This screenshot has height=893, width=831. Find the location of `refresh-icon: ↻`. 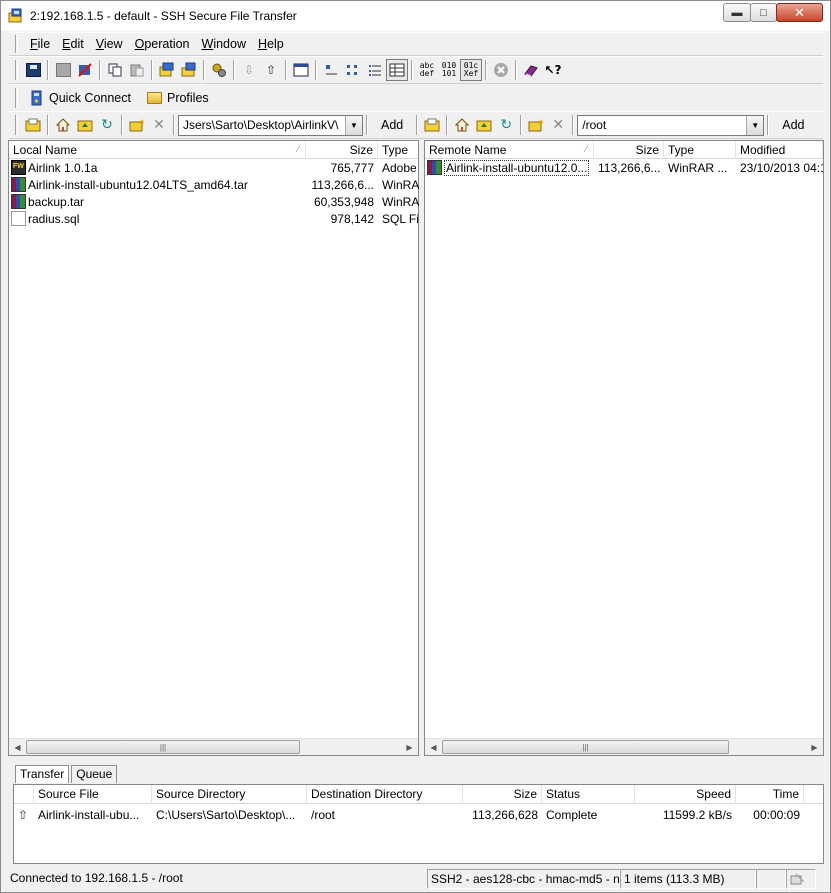

refresh-icon: ↻ is located at coordinates (506, 125).